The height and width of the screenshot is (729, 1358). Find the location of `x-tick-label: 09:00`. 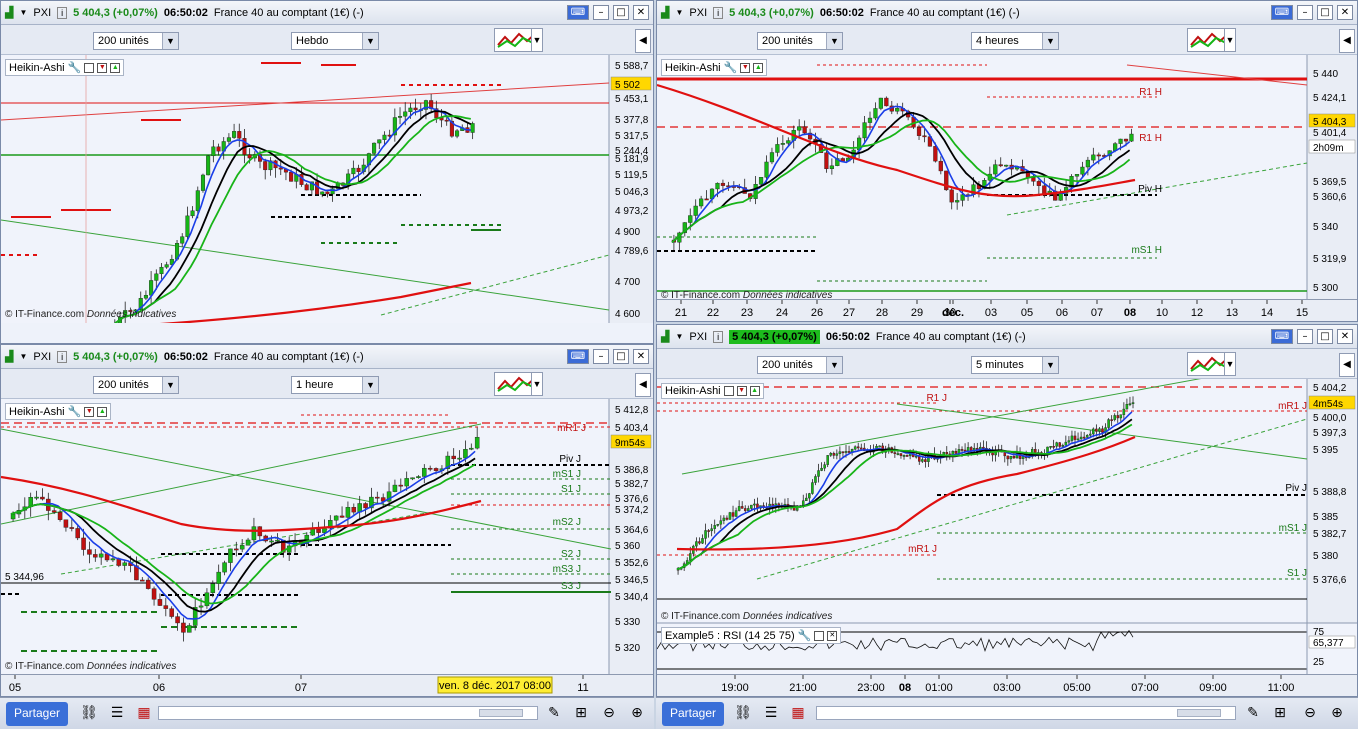

x-tick-label: 09:00 is located at coordinates (1213, 688).